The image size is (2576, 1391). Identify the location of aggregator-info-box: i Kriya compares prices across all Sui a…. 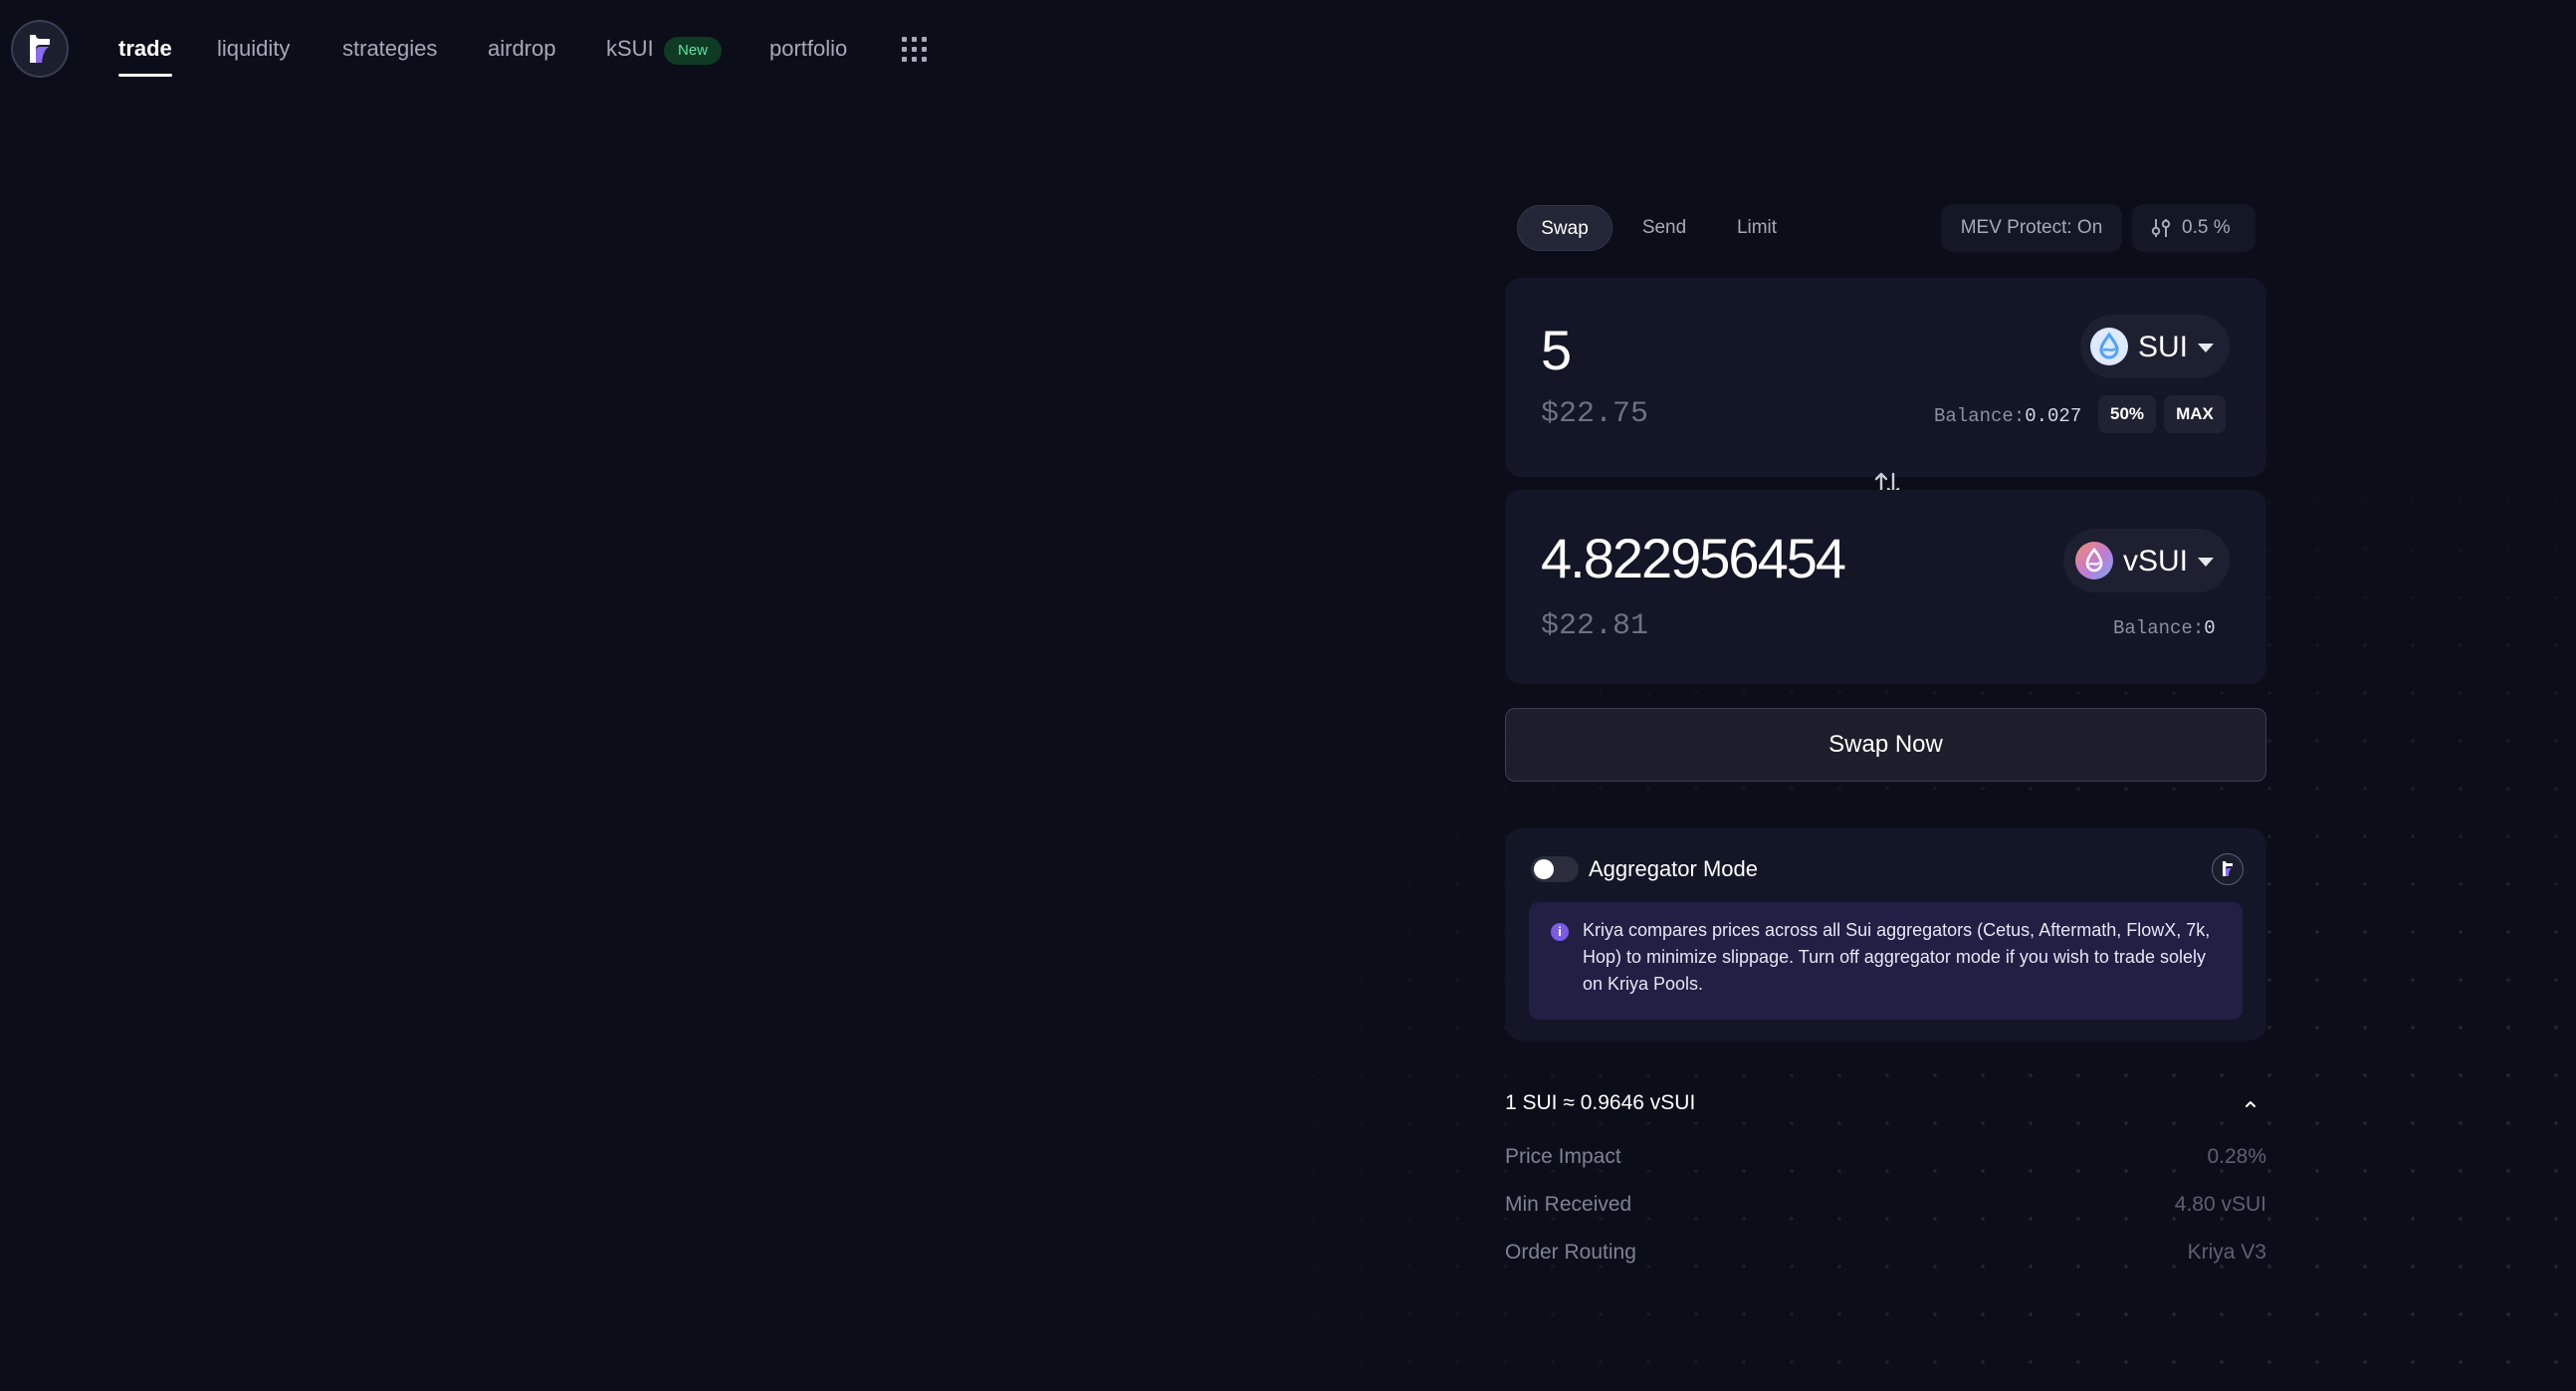
(1886, 961).